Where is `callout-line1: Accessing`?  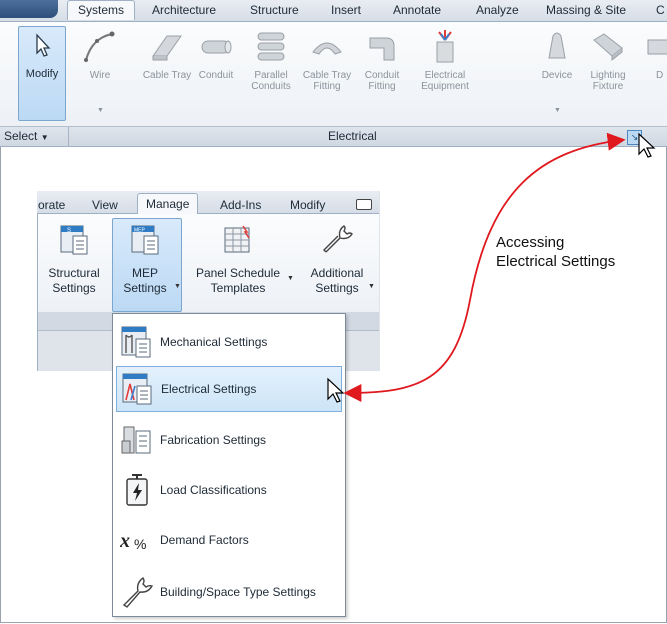
callout-line1: Accessing is located at coordinates (530, 242).